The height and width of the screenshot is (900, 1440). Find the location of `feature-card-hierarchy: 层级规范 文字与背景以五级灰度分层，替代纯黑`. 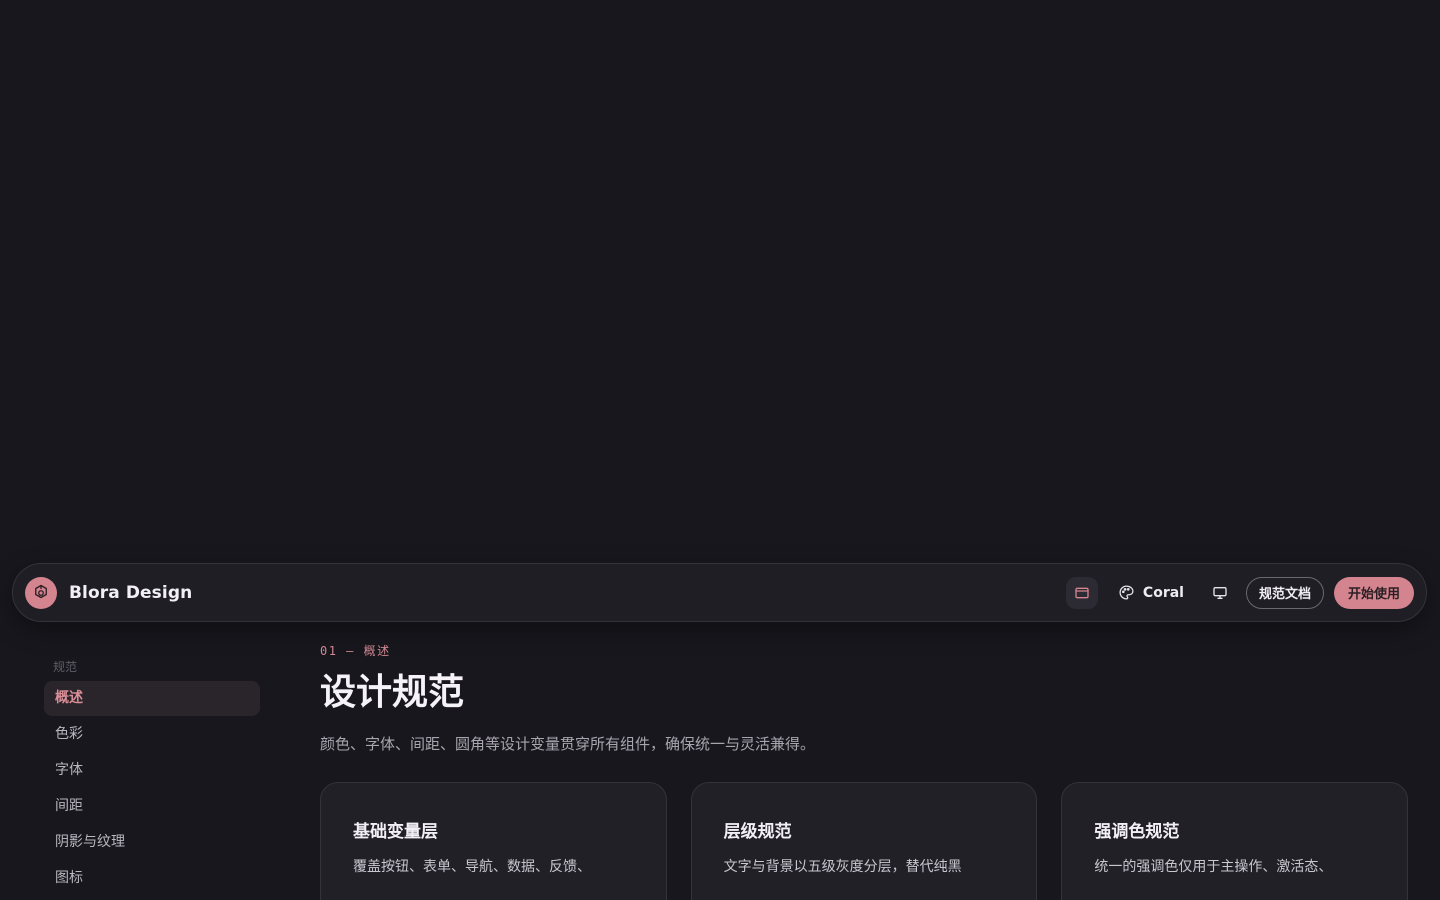

feature-card-hierarchy: 层级规范 文字与背景以五级灰度分层，替代纯黑 is located at coordinates (864, 841).